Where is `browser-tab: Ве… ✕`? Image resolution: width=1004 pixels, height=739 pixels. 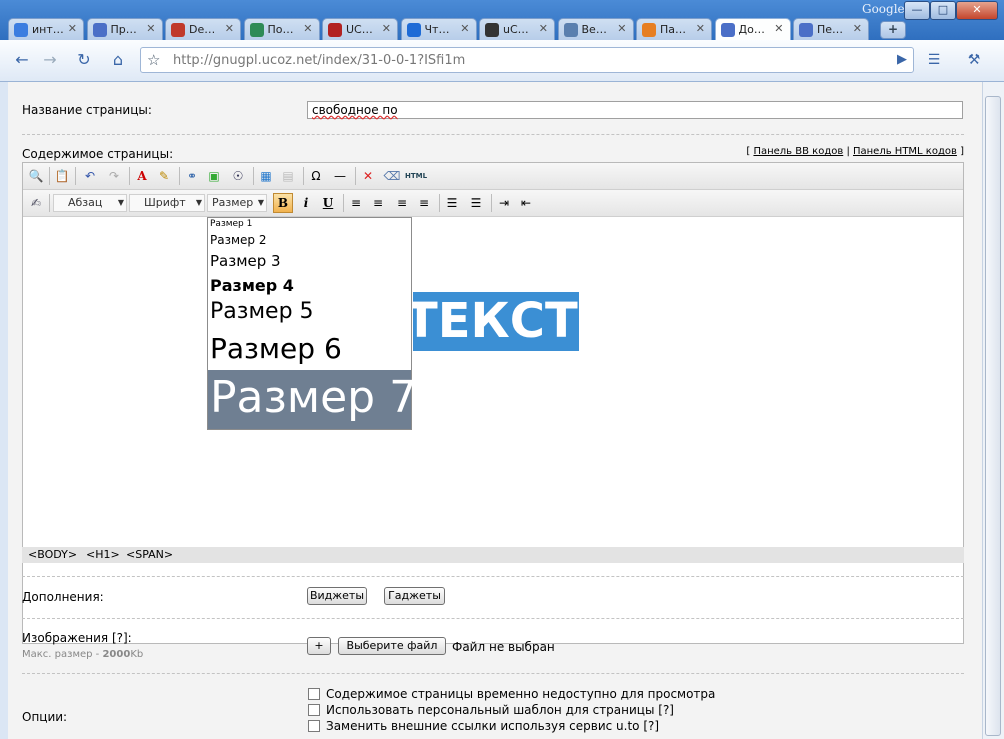 browser-tab: Ве… ✕ is located at coordinates (595, 29).